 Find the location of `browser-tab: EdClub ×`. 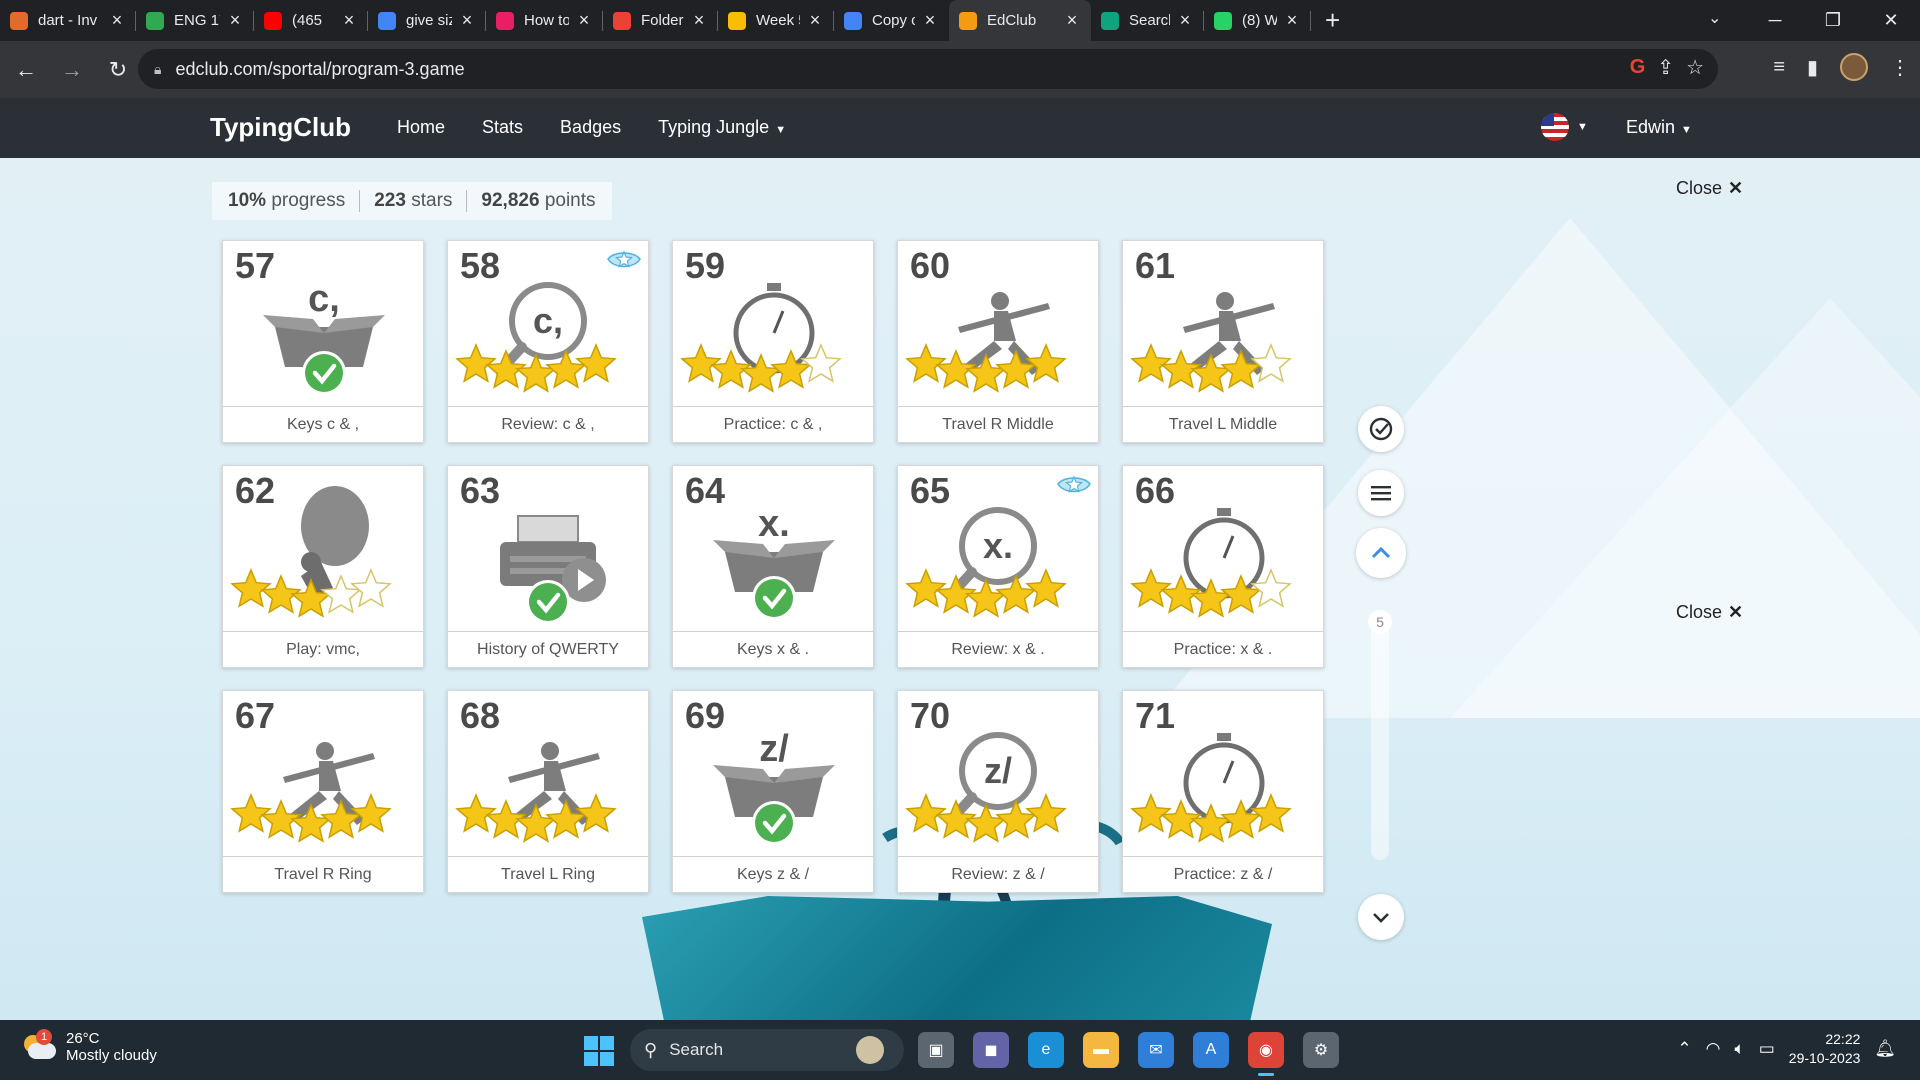

browser-tab: EdClub × is located at coordinates (1020, 20).